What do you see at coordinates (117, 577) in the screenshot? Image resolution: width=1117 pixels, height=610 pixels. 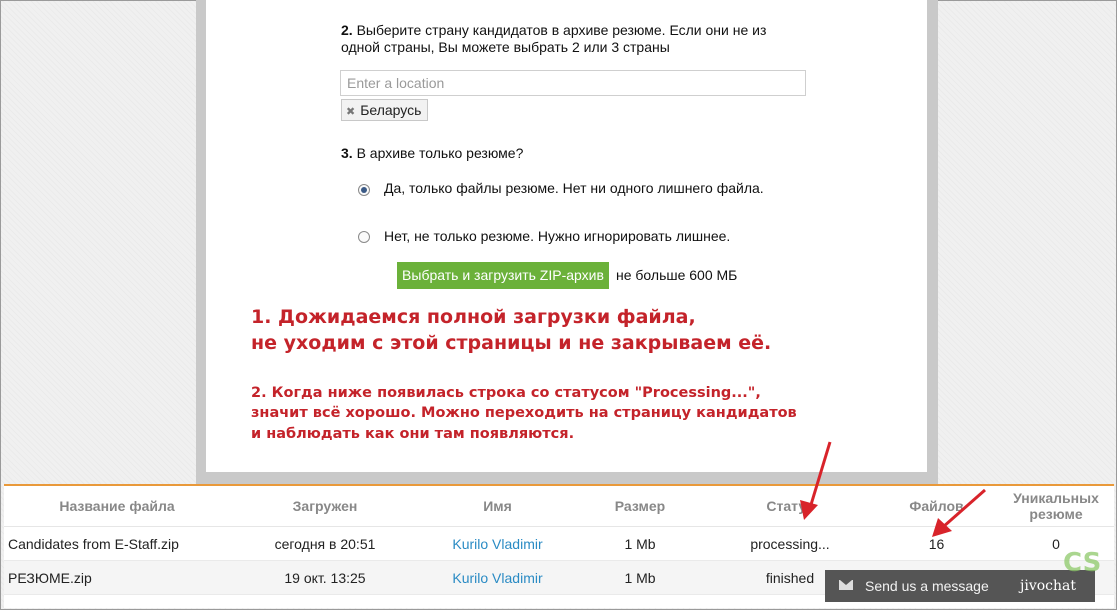 I see `cell-filename: РЕЗЮМЕ.zip` at bounding box center [117, 577].